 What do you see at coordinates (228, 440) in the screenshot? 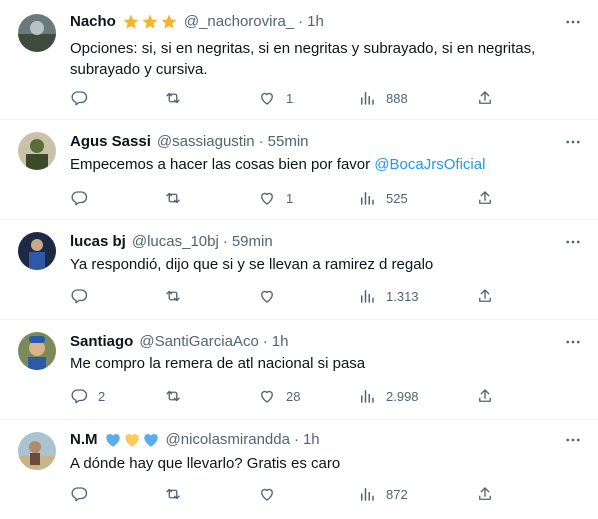
I see `user-handle: @nicolasmirandda` at bounding box center [228, 440].